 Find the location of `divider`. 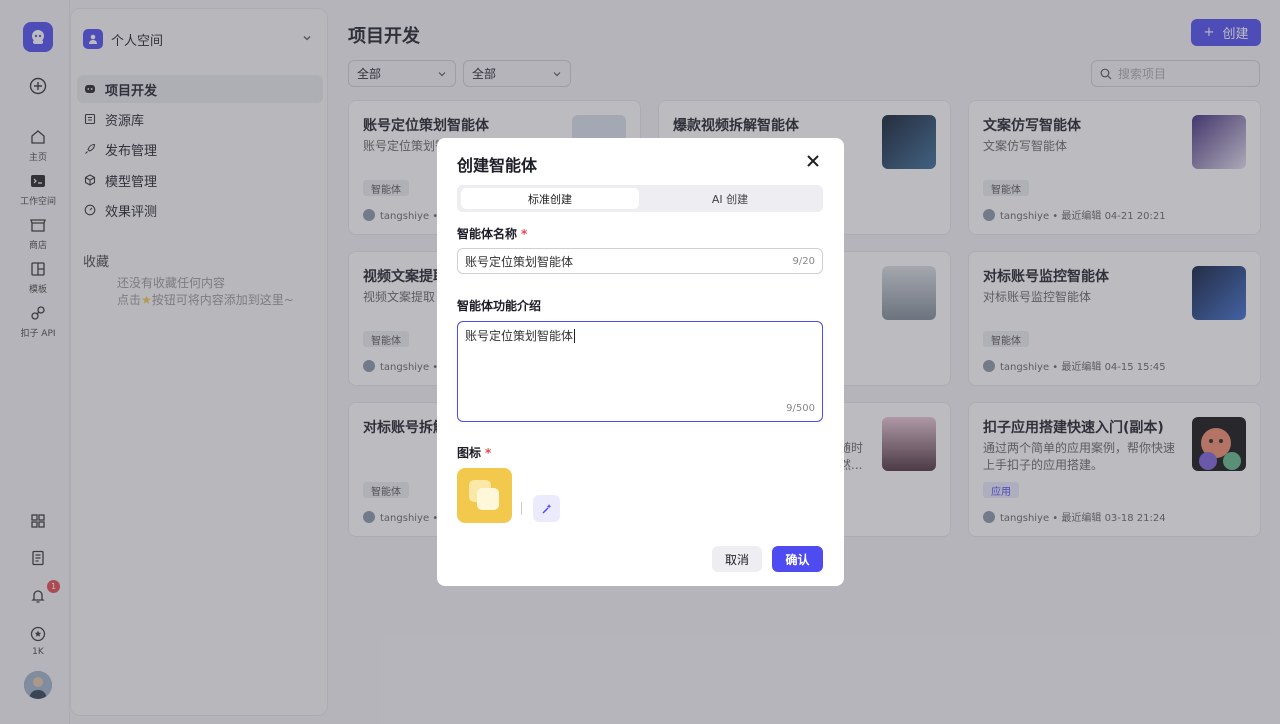

divider is located at coordinates (521, 508).